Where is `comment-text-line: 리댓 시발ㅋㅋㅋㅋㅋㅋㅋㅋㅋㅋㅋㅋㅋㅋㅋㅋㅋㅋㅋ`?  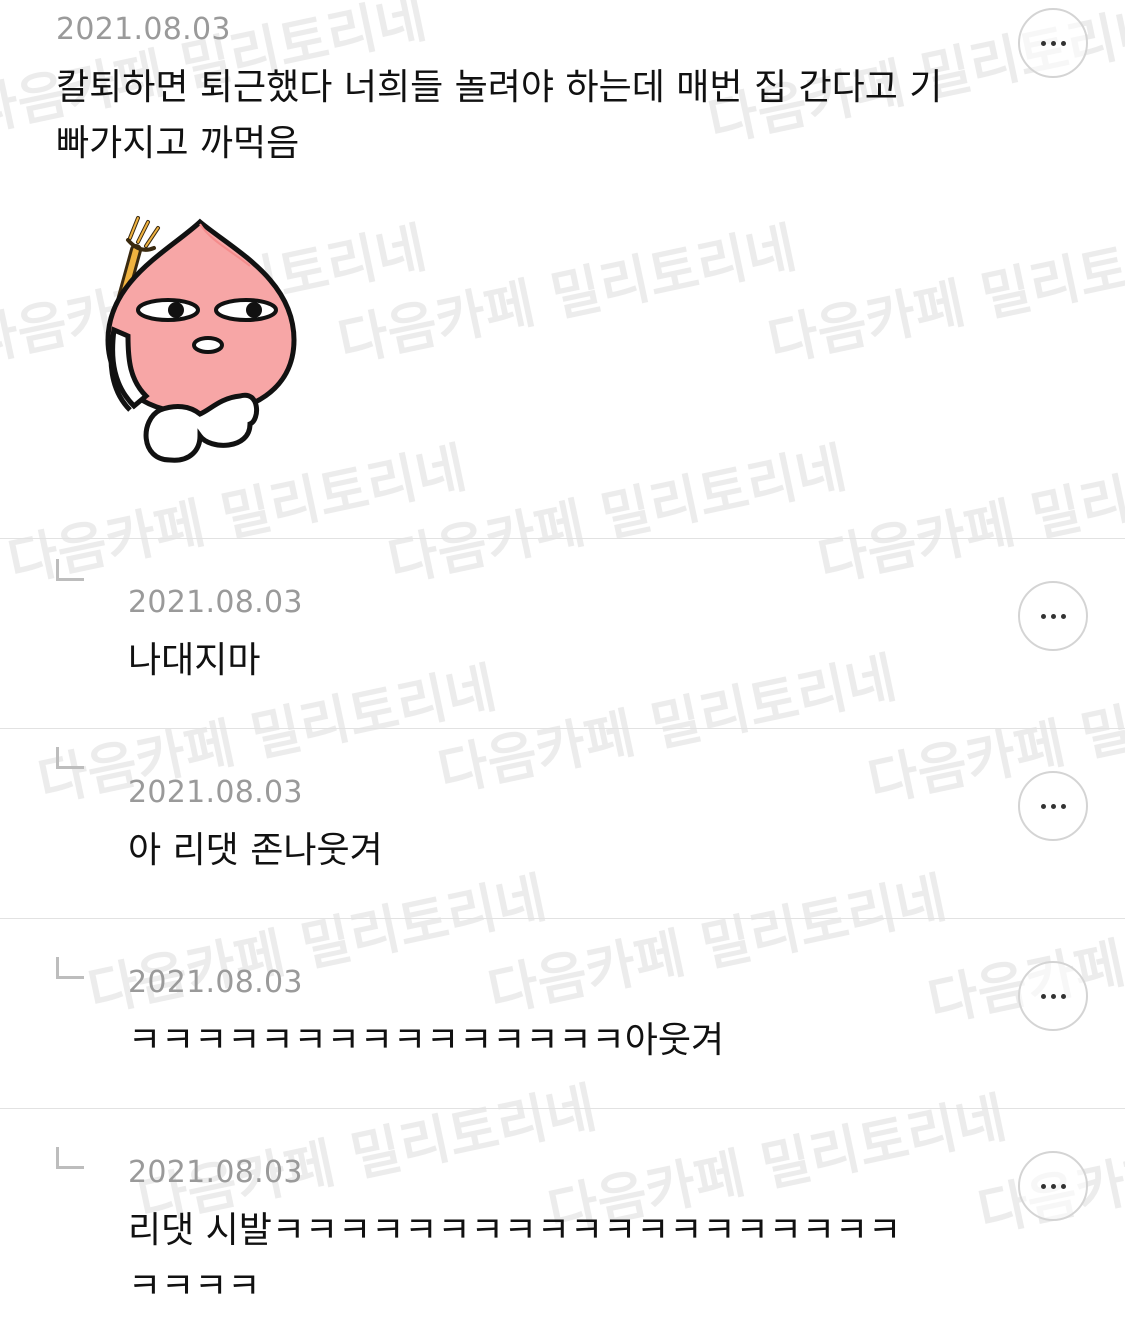
comment-text-line: 리댓 시발ㅋㅋㅋㅋㅋㅋㅋㅋㅋㅋㅋㅋㅋㅋㅋㅋㅋㅋㅋ is located at coordinates (515, 1230).